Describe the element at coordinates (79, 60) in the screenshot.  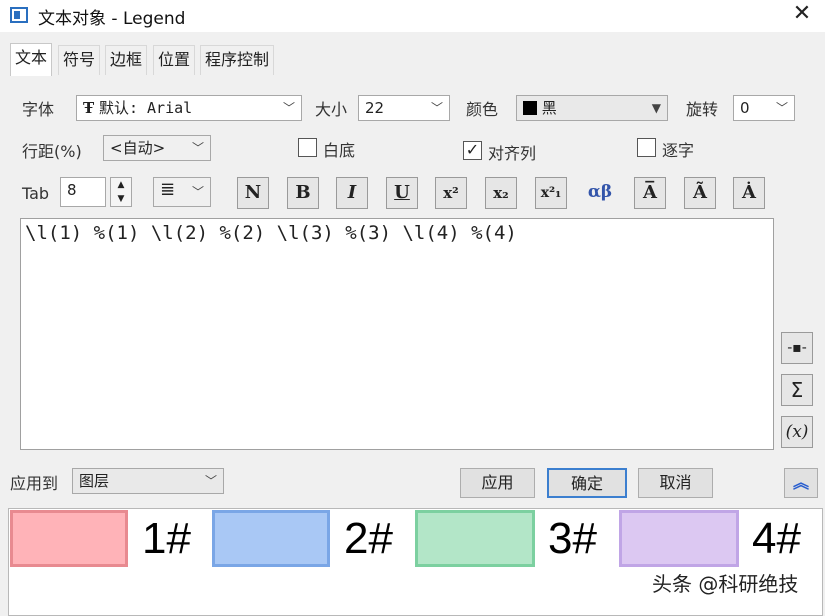
I see `tab-symbol: 符号` at that location.